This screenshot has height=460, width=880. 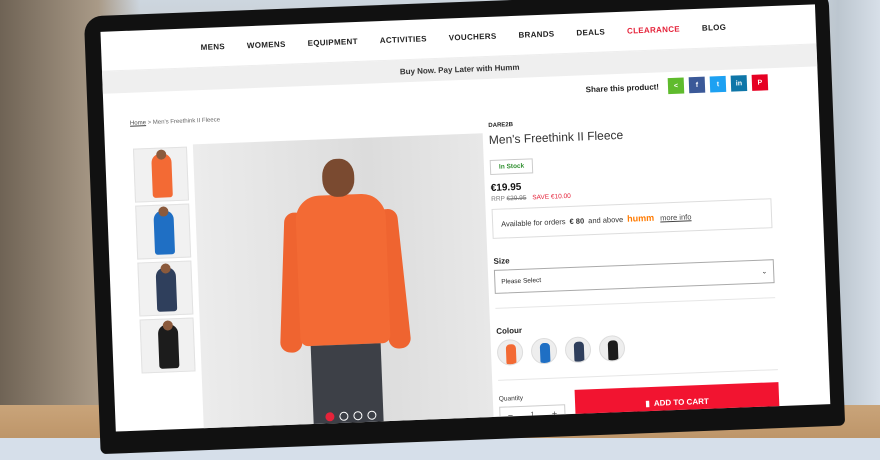 What do you see at coordinates (590, 32) in the screenshot?
I see `nav-item-deals: DEALS` at bounding box center [590, 32].